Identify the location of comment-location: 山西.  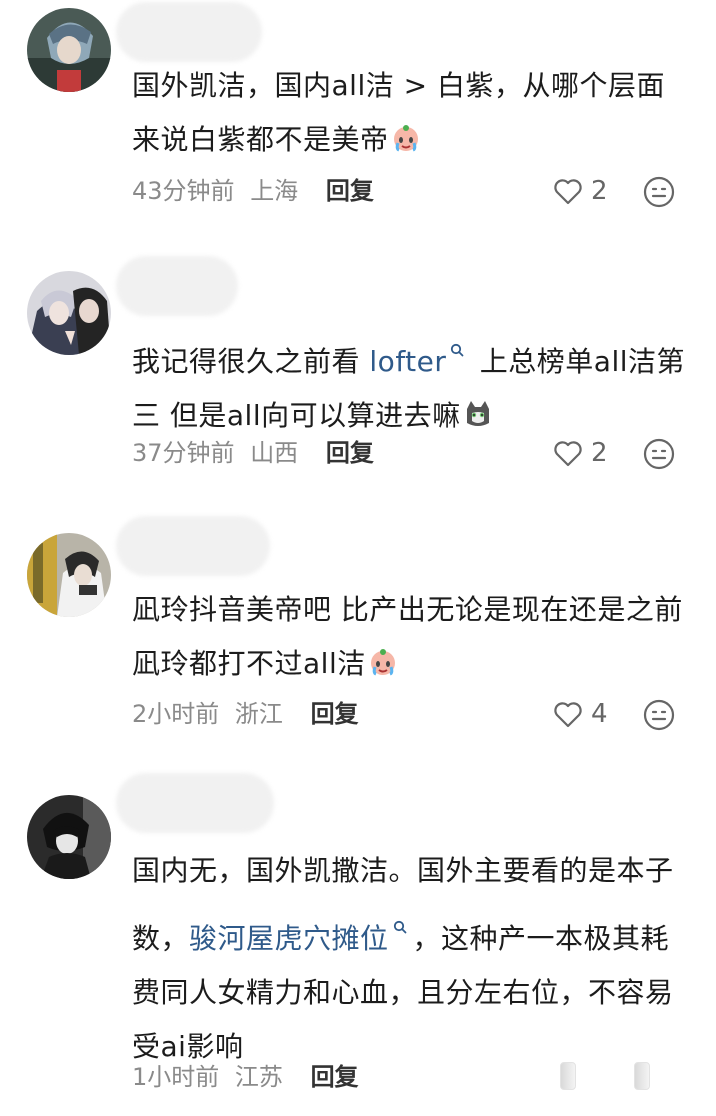
(274, 453).